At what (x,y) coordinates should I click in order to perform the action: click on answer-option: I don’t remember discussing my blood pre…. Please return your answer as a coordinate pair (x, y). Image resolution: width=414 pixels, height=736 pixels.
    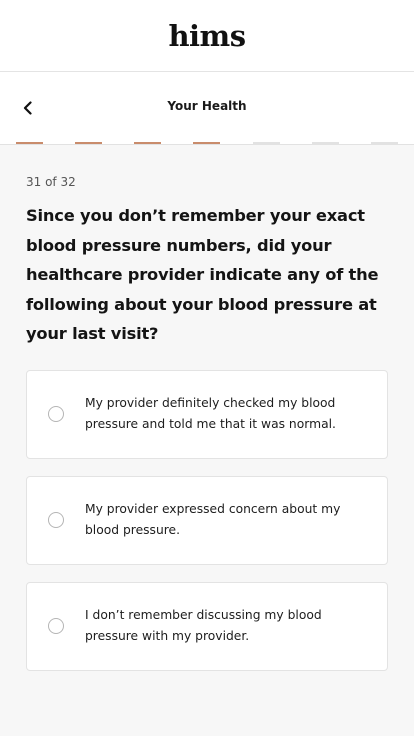
    Looking at the image, I should click on (207, 626).